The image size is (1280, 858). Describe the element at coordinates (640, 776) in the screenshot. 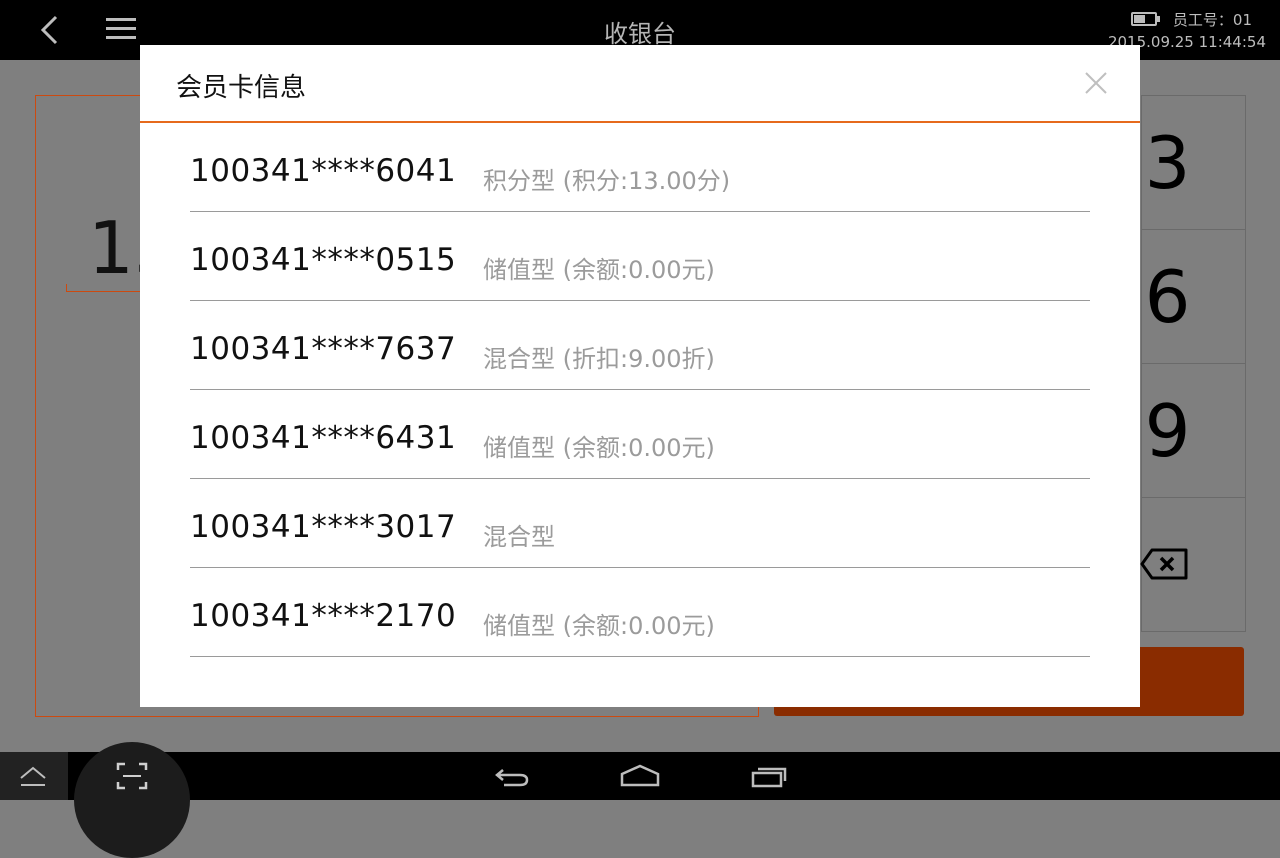

I see `home-icon` at that location.